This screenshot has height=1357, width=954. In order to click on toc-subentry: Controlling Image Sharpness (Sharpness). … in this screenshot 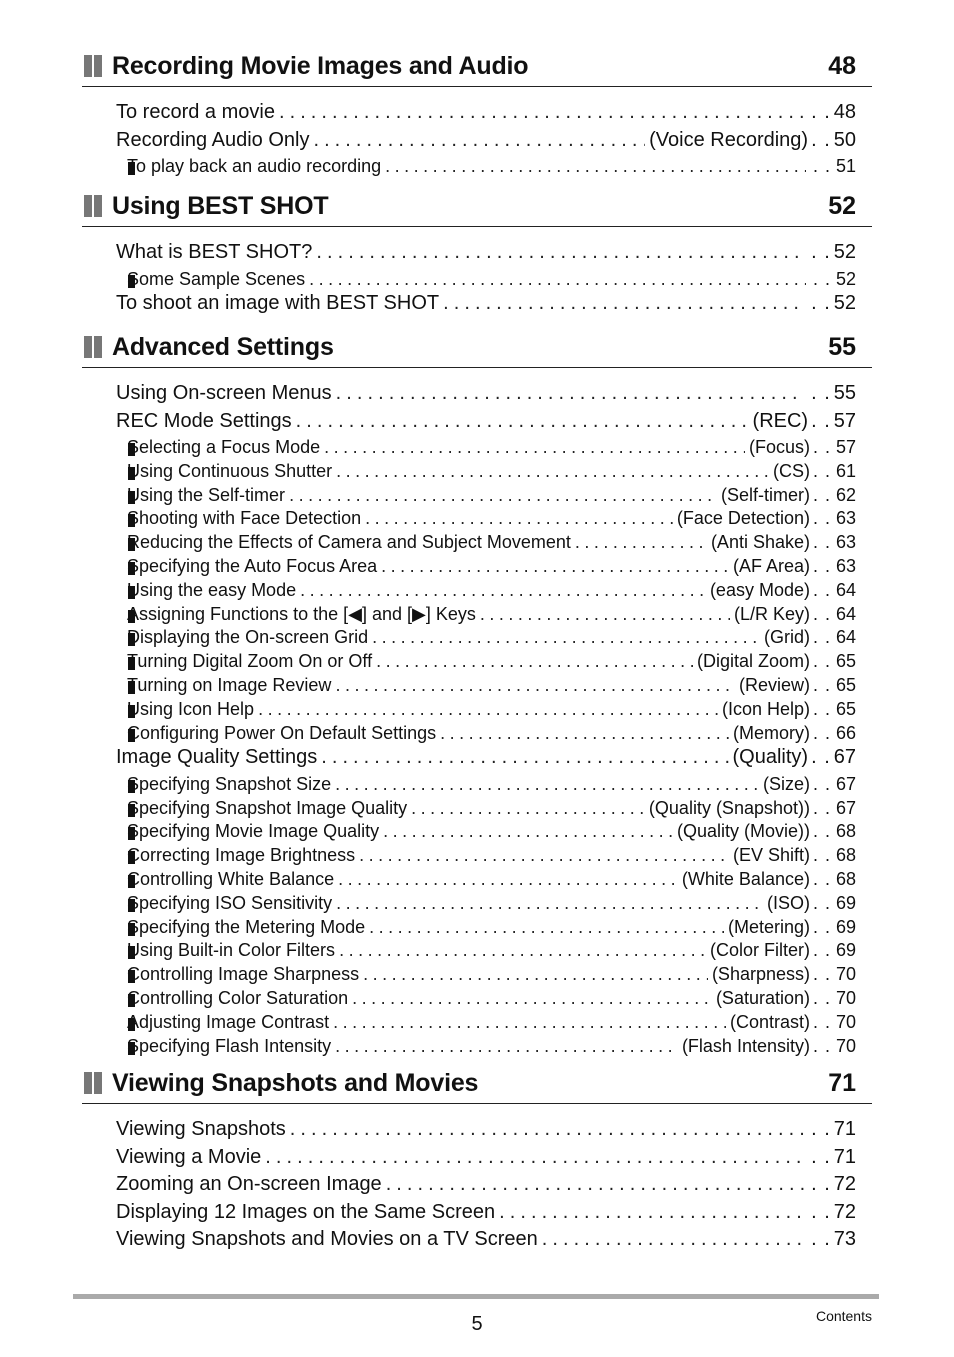, I will do `click(477, 976)`.